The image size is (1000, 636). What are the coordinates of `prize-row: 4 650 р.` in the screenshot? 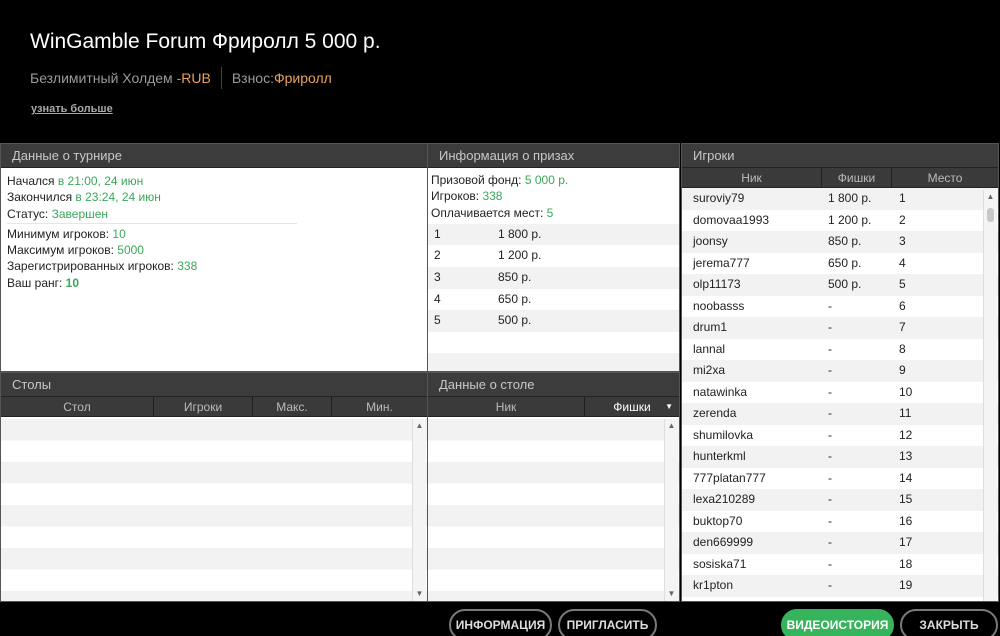 It's located at (553, 300).